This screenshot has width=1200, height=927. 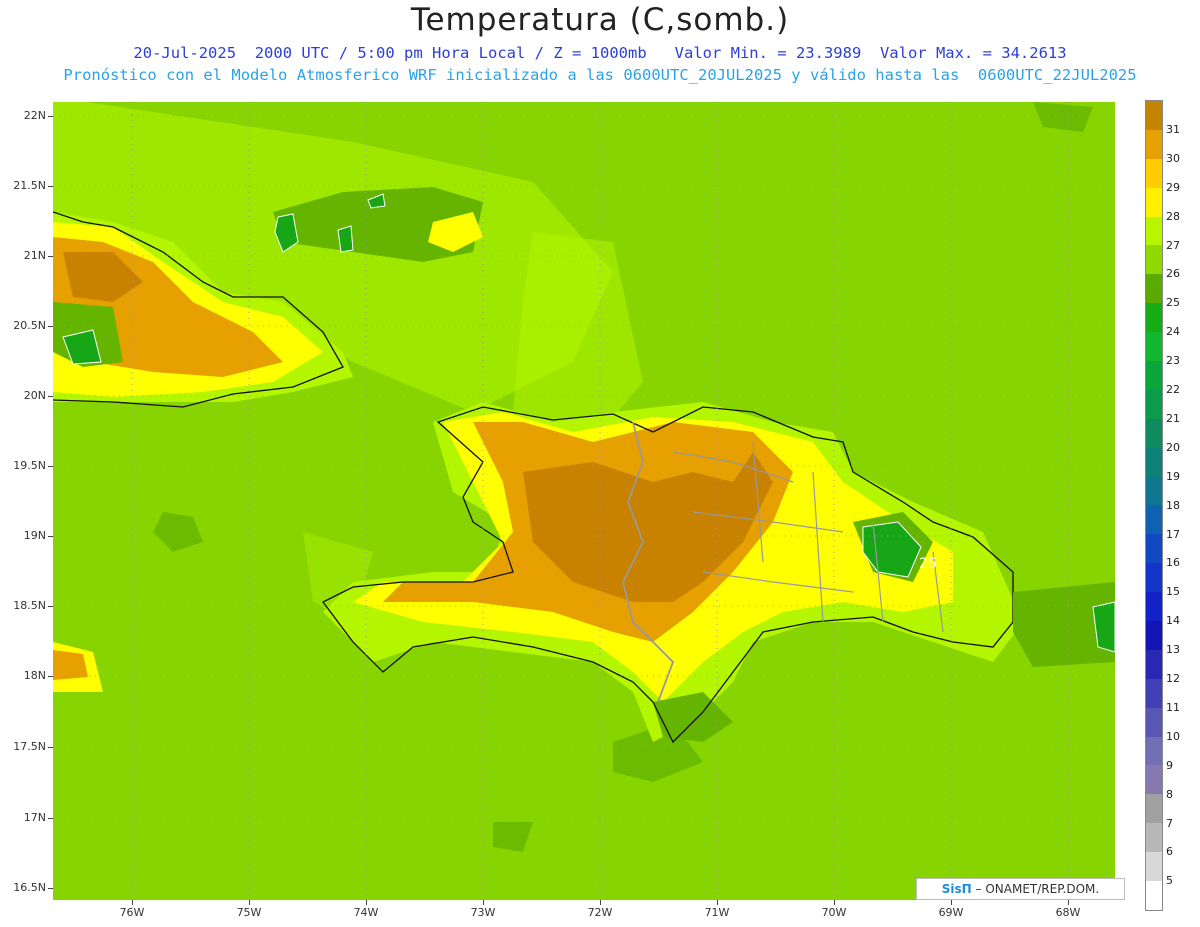 I want to click on lat-label: 21.5N, so click(x=29, y=185).